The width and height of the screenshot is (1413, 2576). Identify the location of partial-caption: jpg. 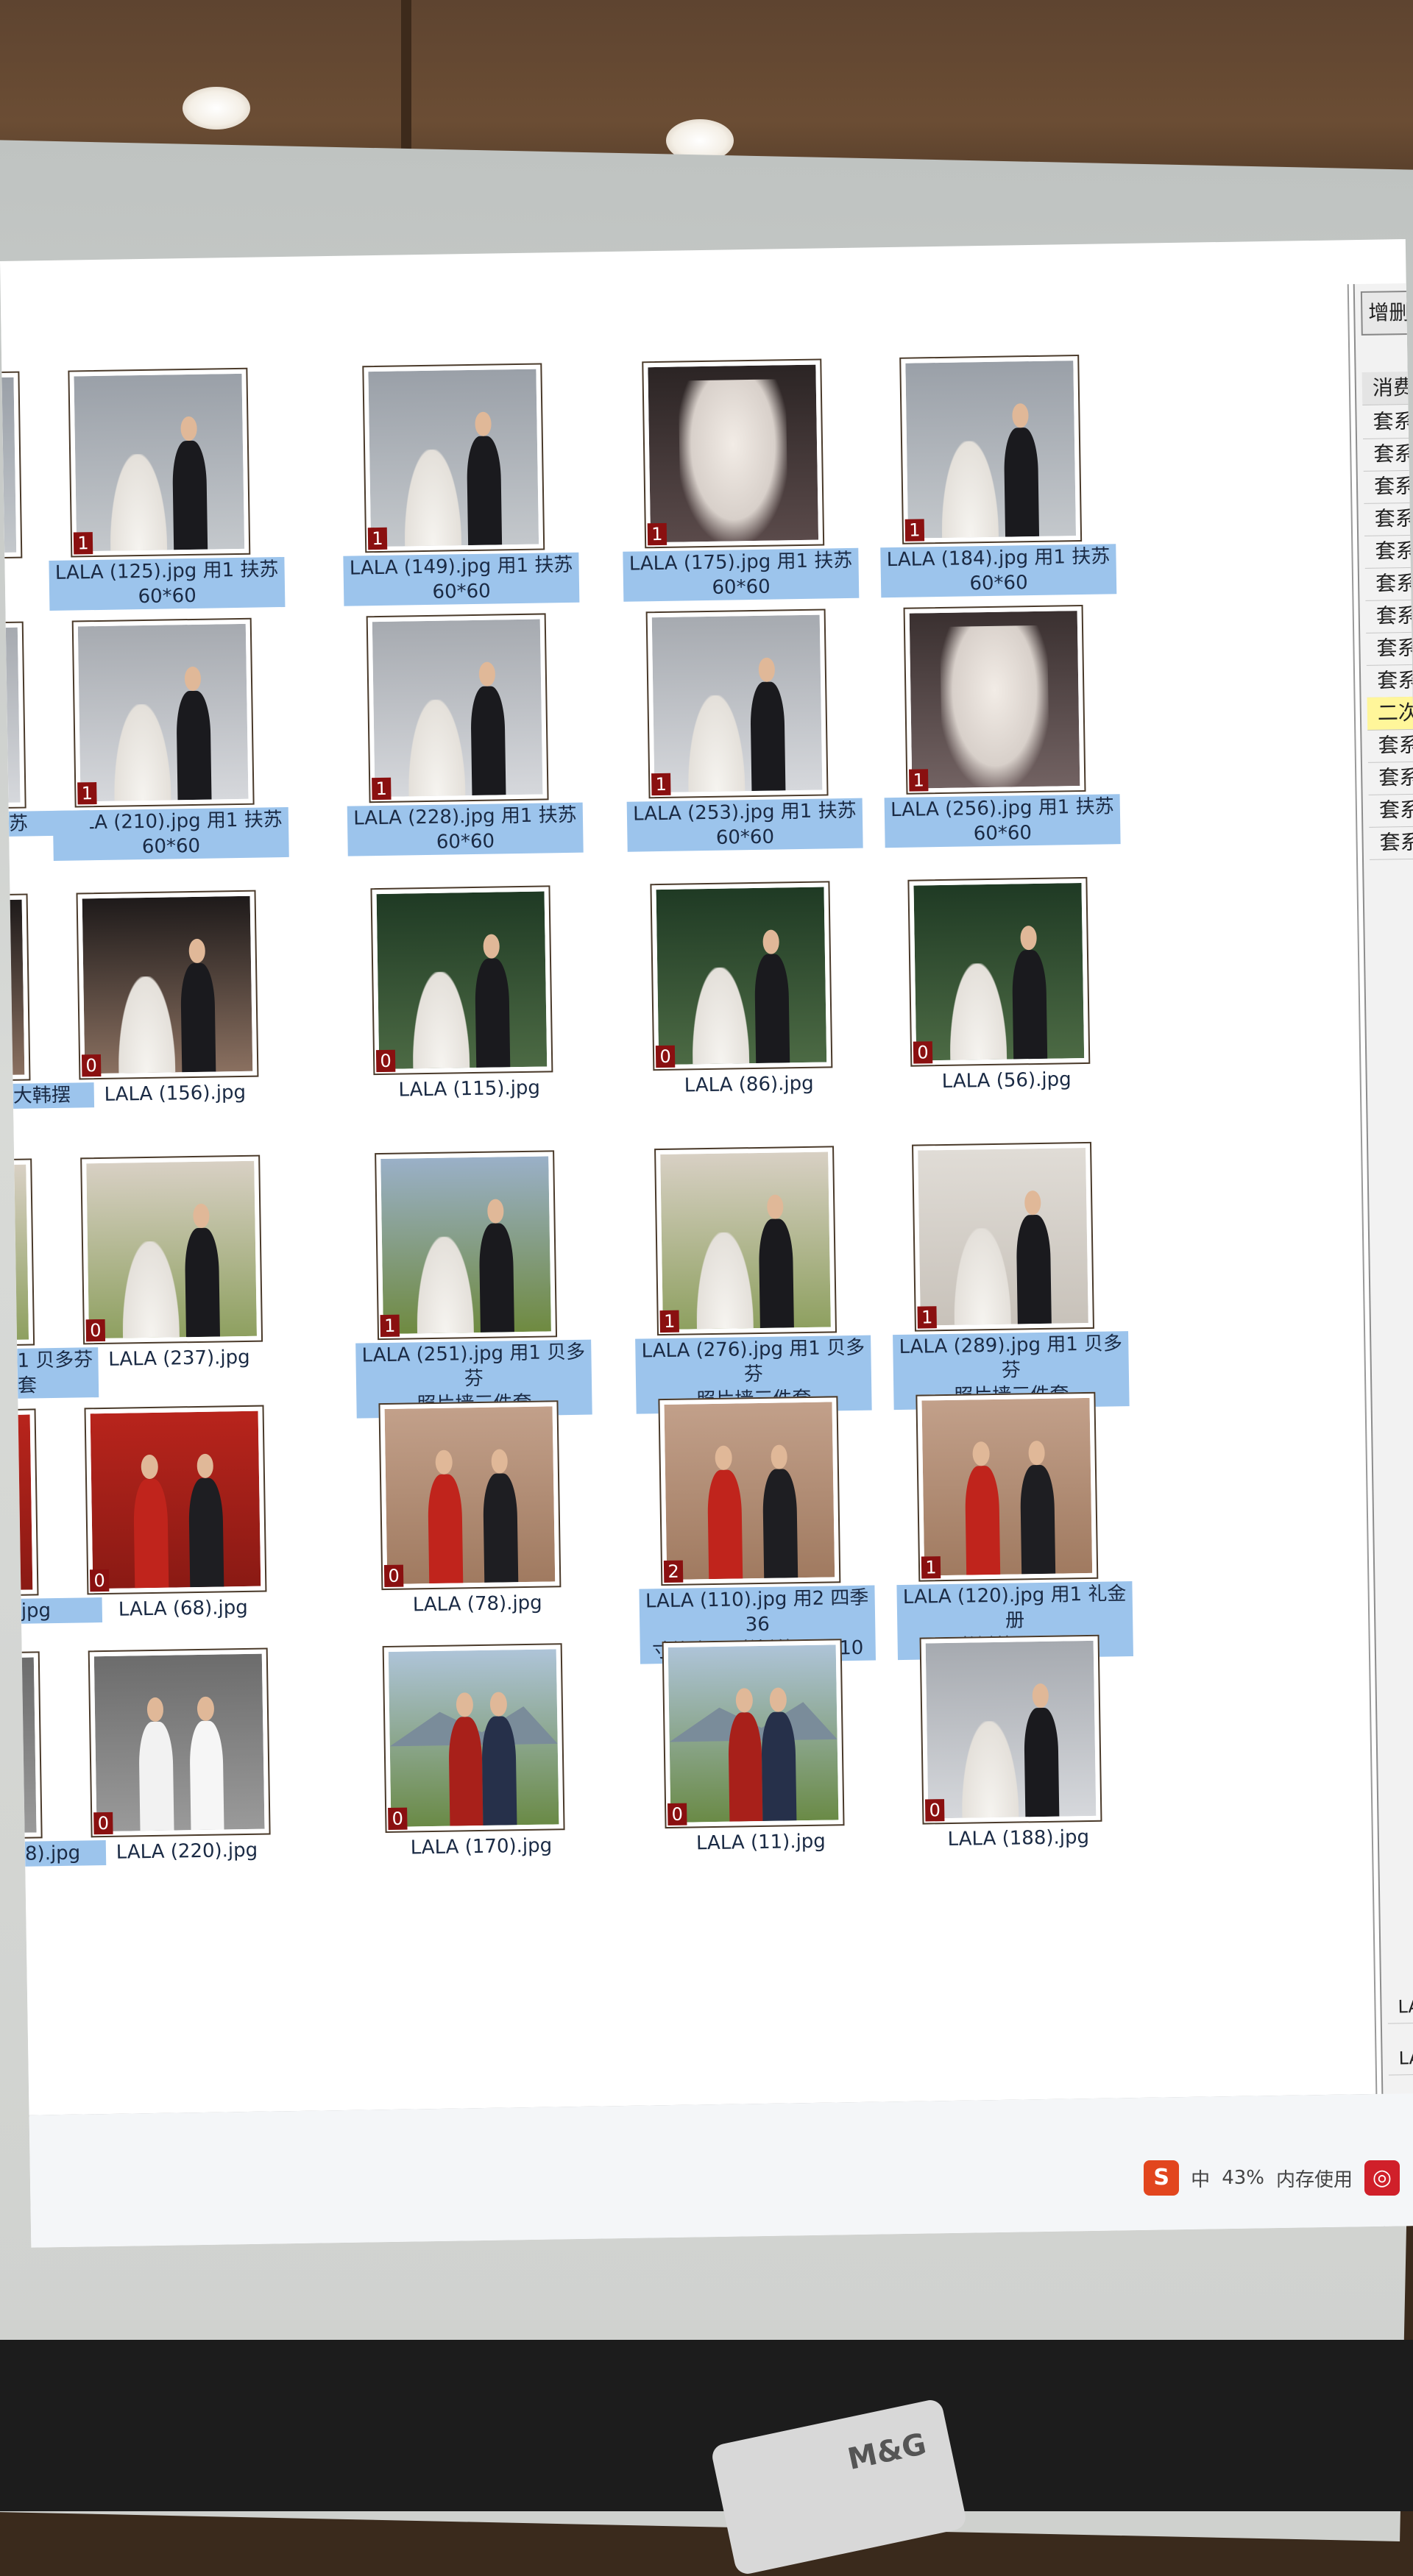
(62, 1610).